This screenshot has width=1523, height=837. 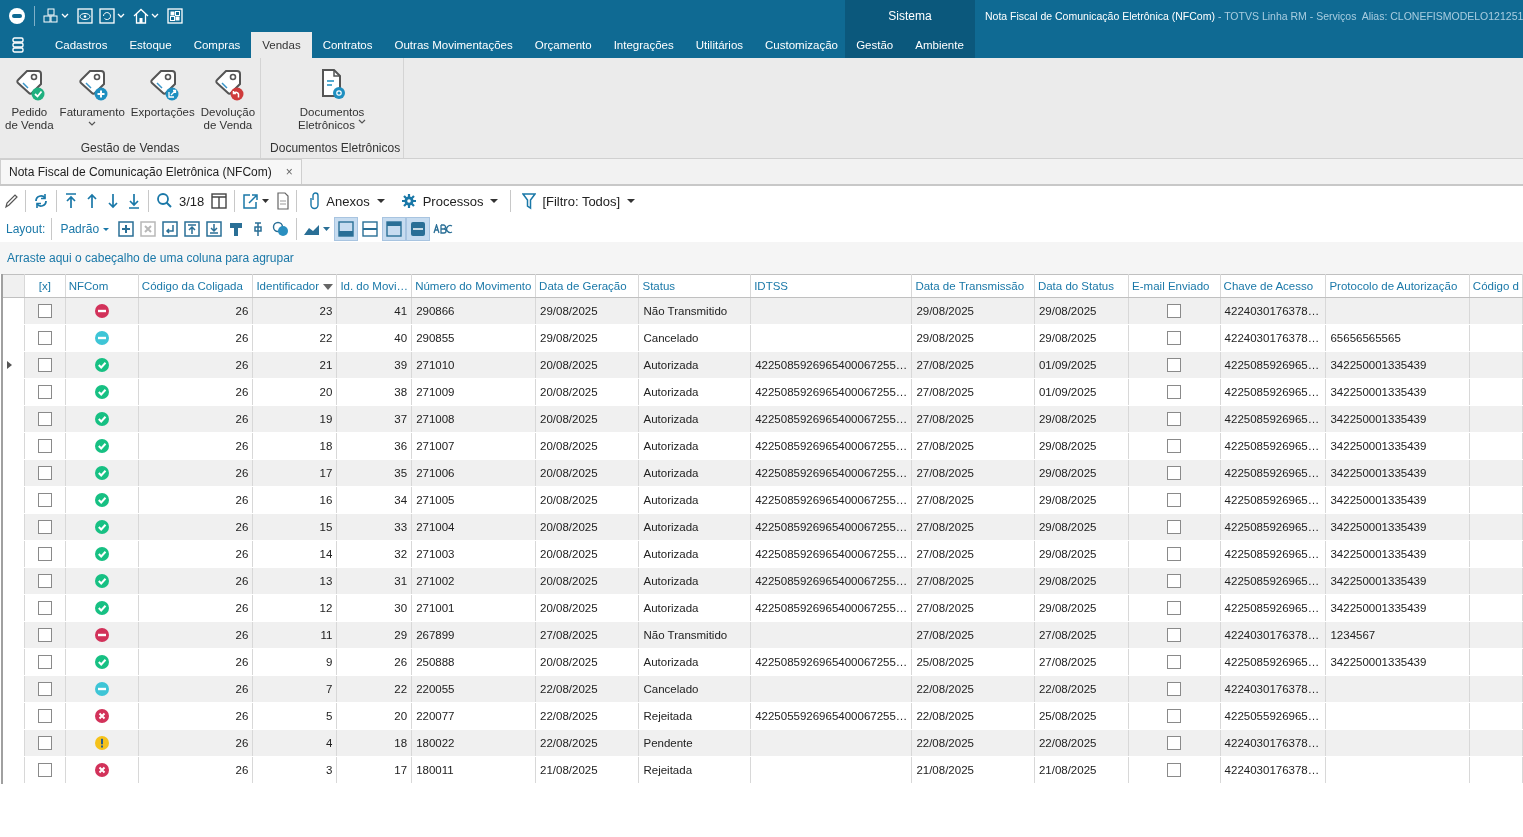 What do you see at coordinates (45, 286) in the screenshot?
I see `column-header: [x]` at bounding box center [45, 286].